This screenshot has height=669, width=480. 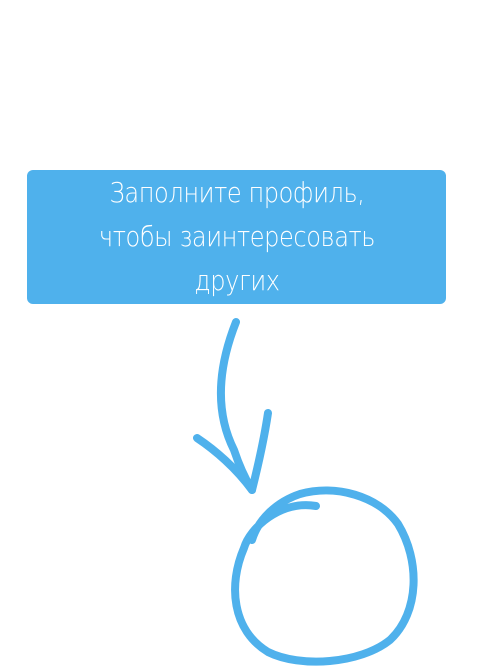 What do you see at coordinates (224, 464) in the screenshot?
I see `arrow-head-left-icon` at bounding box center [224, 464].